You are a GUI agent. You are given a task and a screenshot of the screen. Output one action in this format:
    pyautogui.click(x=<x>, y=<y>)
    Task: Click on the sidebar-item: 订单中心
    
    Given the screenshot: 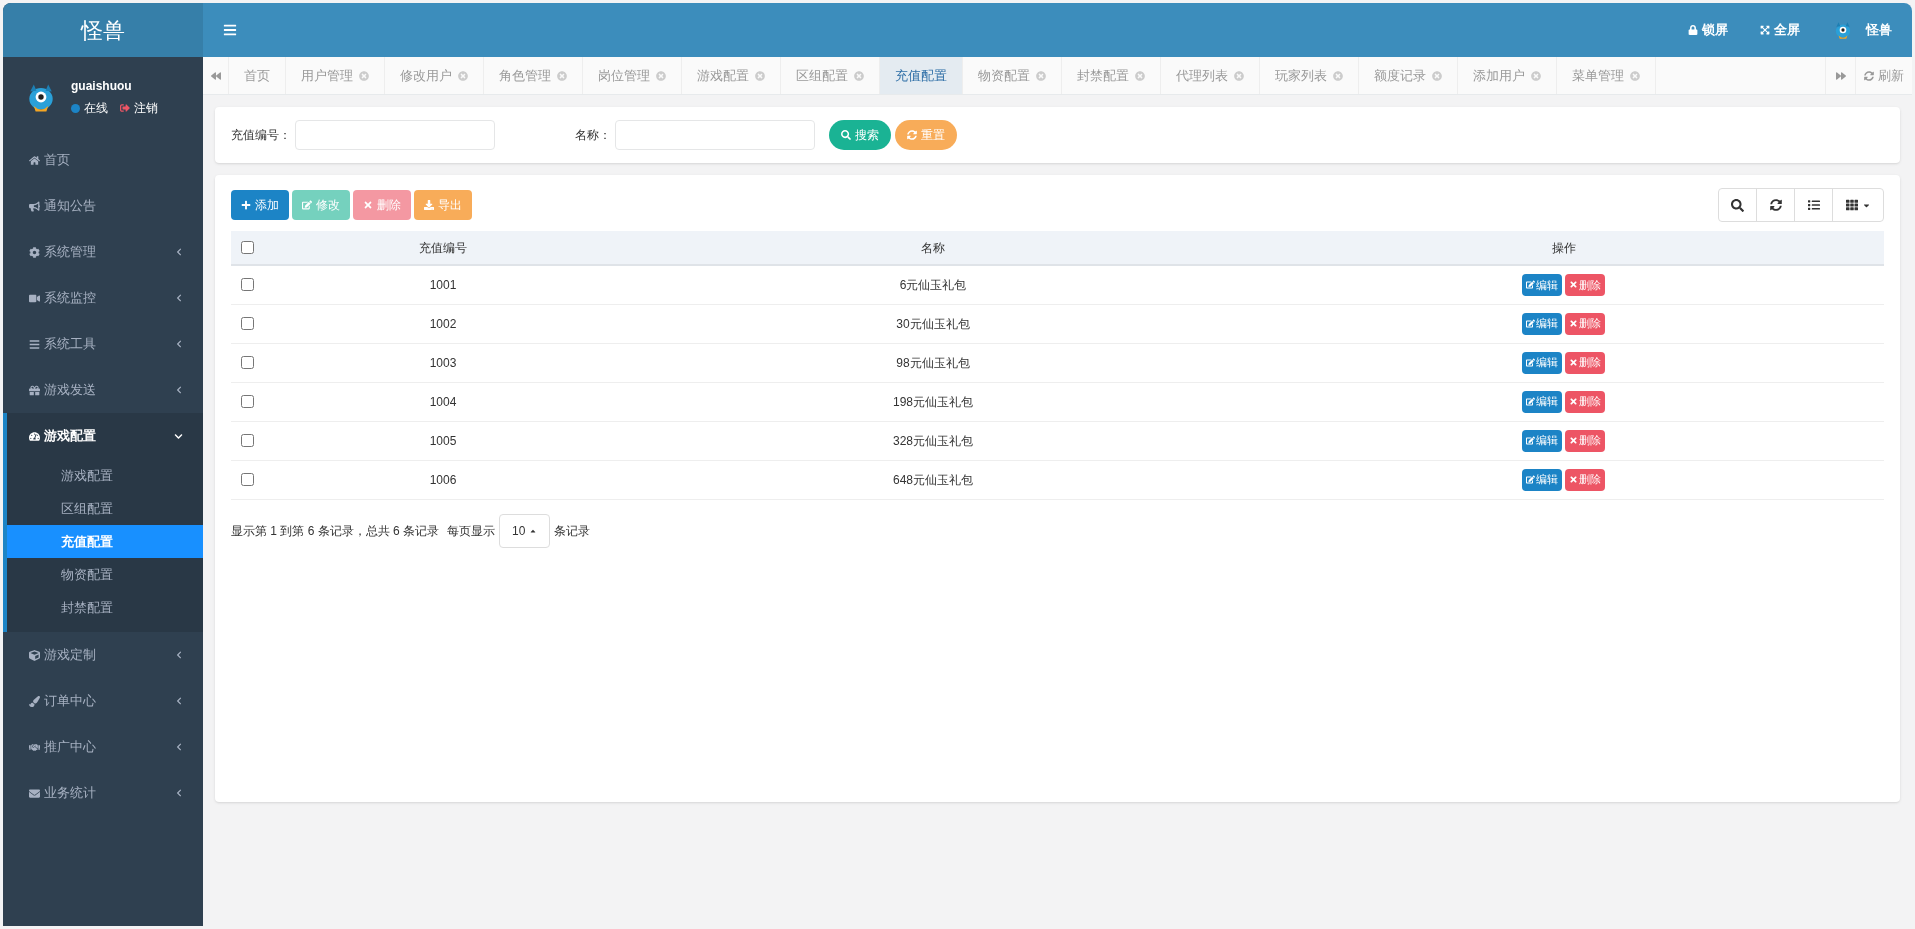 What is the action you would take?
    pyautogui.click(x=103, y=701)
    